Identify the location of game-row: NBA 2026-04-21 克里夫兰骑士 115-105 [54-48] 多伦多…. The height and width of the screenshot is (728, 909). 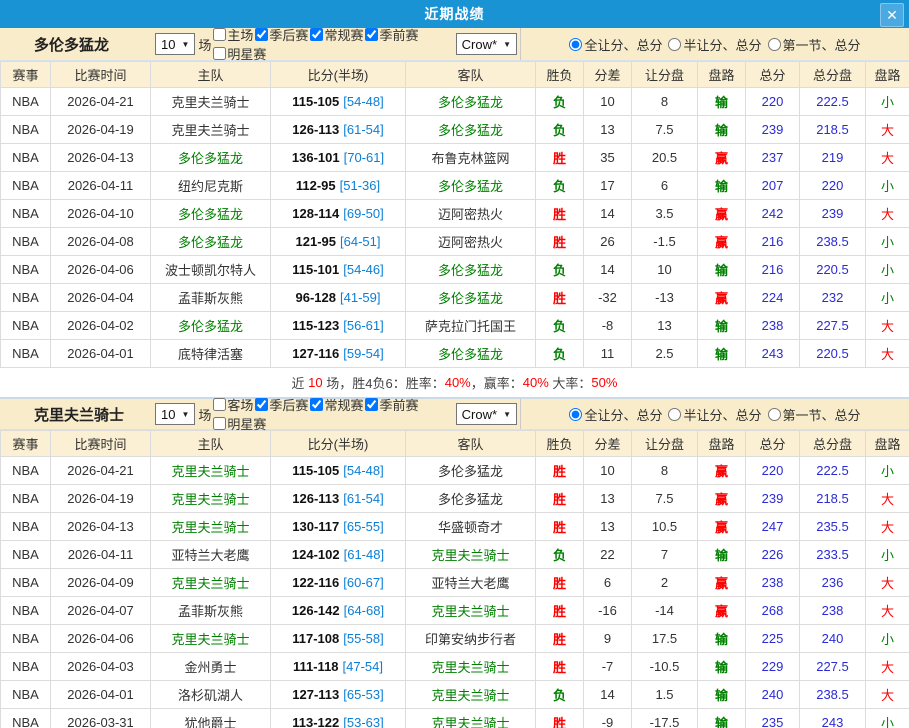
(454, 470).